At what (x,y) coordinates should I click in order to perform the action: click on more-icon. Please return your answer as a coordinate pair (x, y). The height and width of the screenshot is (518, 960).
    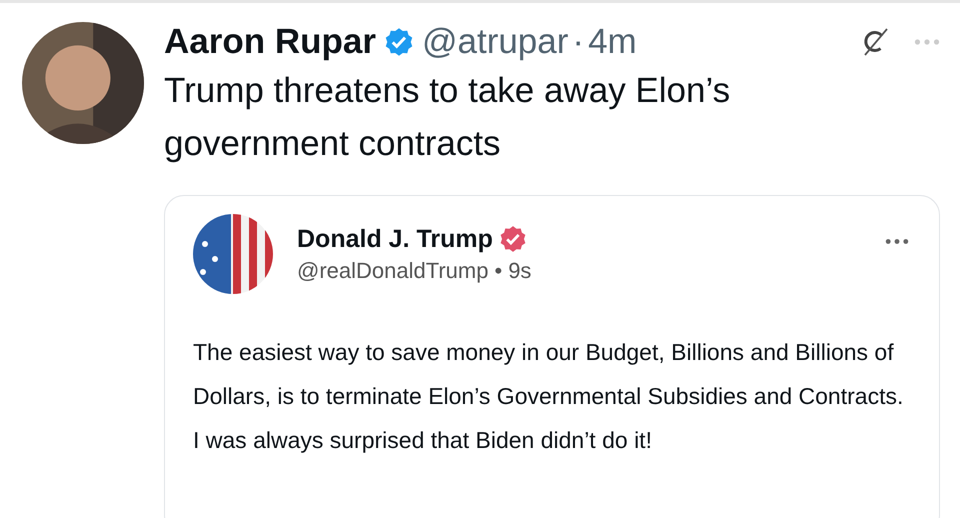
    Looking at the image, I should click on (897, 241).